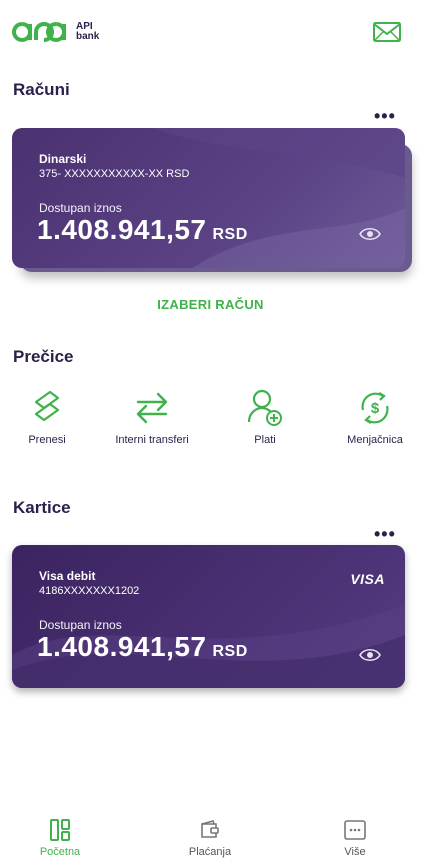 This screenshot has height=863, width=421. What do you see at coordinates (114, 174) in the screenshot?
I see `account-number: 375- XXXXXXXXXXX-XX RSD` at bounding box center [114, 174].